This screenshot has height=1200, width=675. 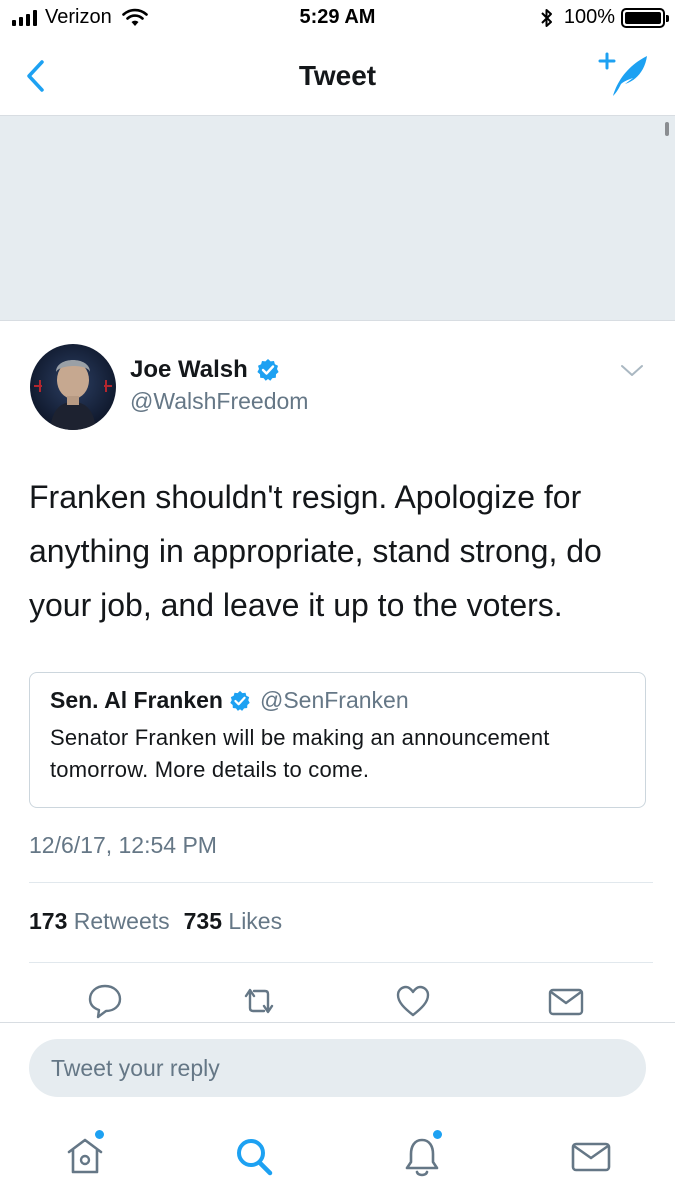 I want to click on retweets-count: 173, so click(x=48, y=921).